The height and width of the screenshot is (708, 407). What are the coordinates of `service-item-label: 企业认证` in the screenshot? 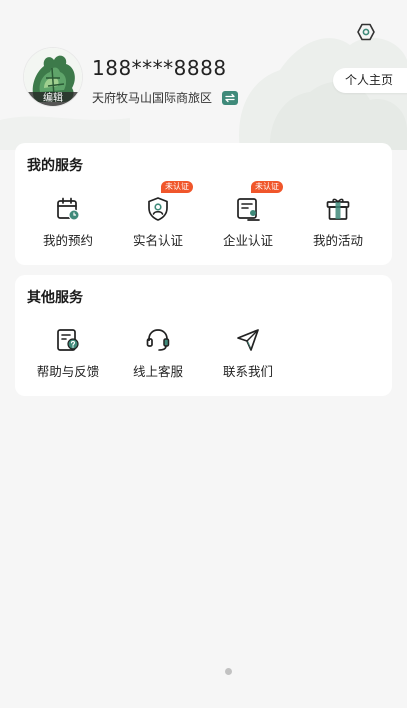 It's located at (247, 240).